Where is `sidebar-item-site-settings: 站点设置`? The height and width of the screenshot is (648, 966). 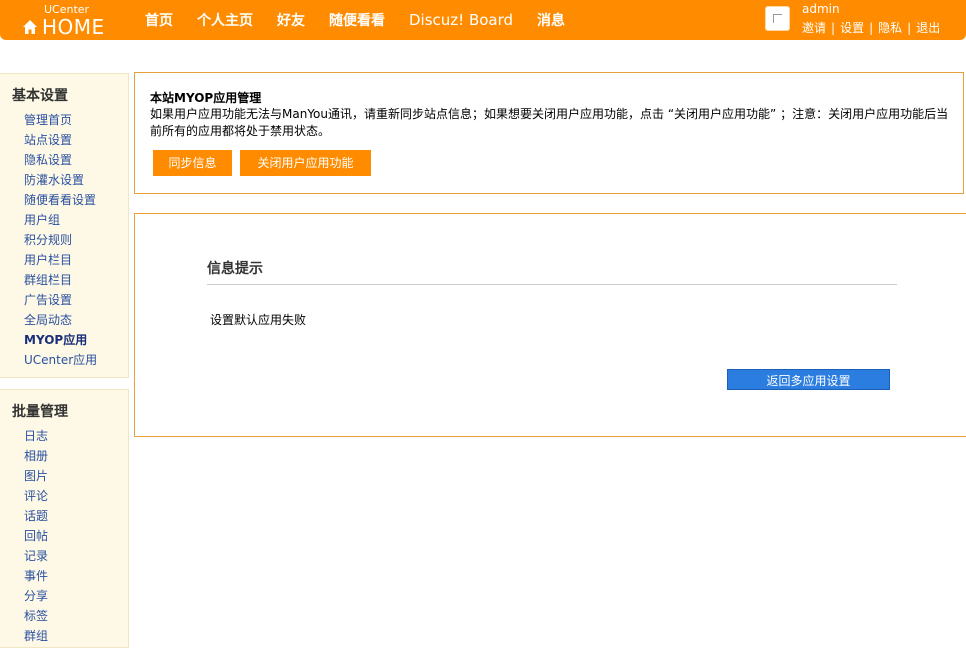
sidebar-item-site-settings: 站点设置 is located at coordinates (48, 140).